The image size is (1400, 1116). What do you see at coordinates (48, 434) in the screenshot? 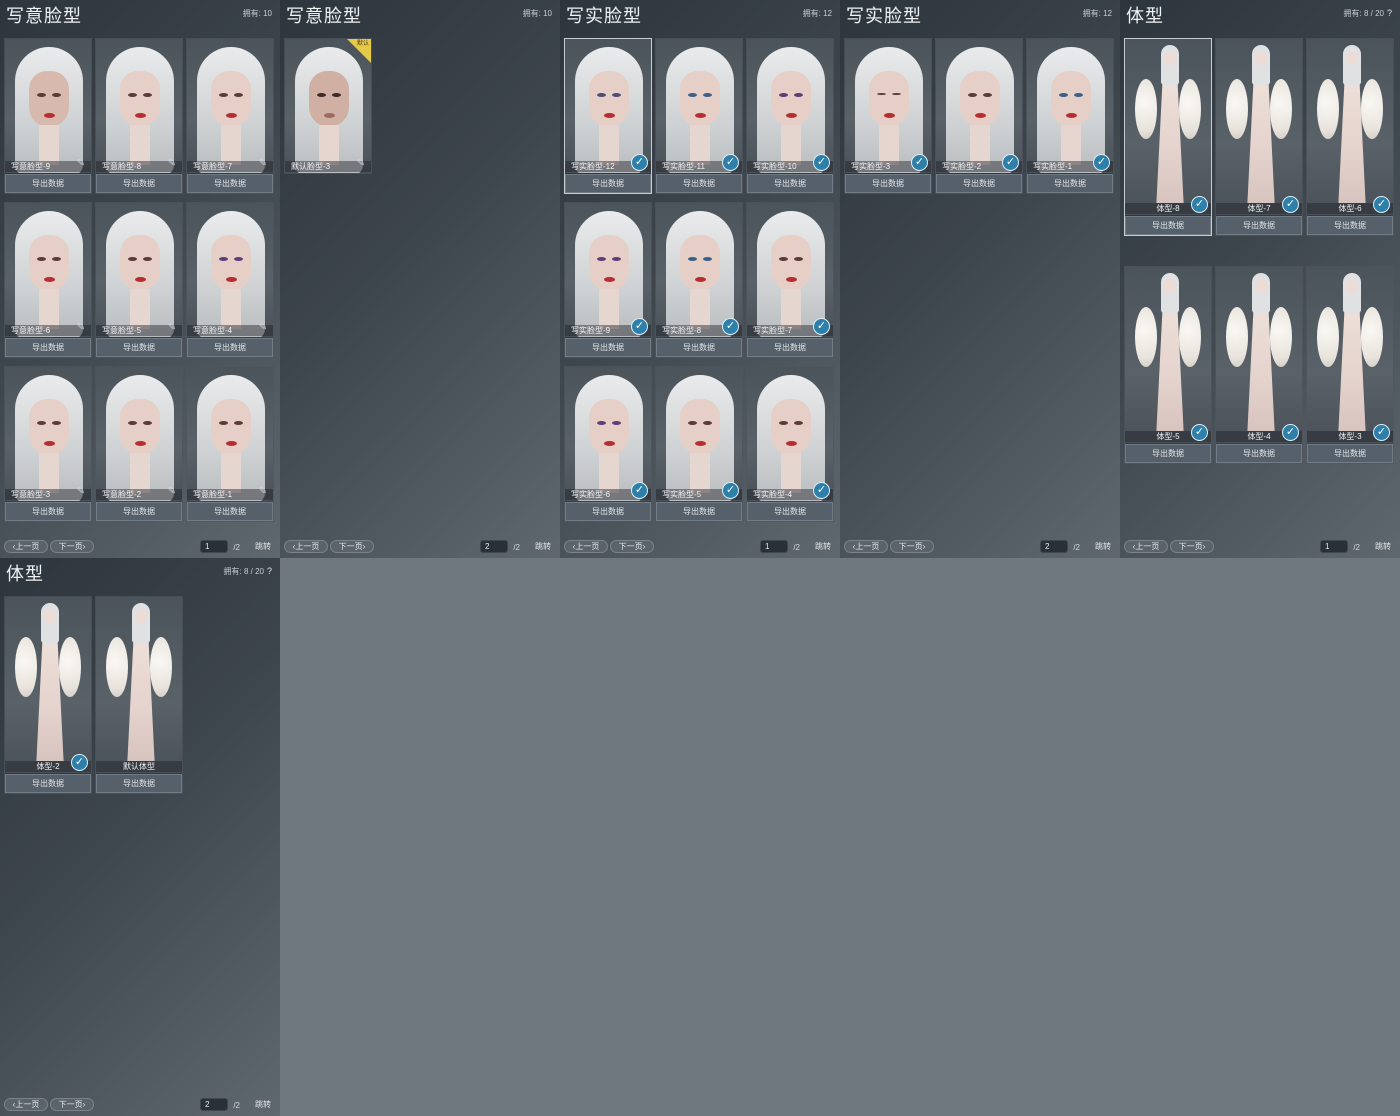
I see `face-thumbnail: 写意脸型-3 ✎` at bounding box center [48, 434].